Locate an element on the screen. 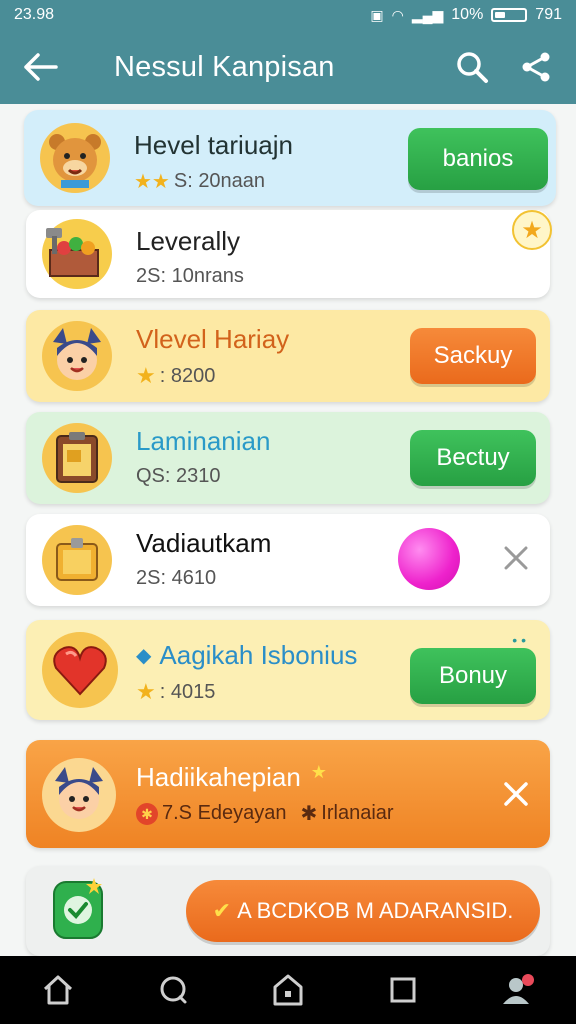 The image size is (576, 1024). list-item: ◆ Aagikah Isbonius ★ : 4015 • • Bonuy is located at coordinates (288, 670).